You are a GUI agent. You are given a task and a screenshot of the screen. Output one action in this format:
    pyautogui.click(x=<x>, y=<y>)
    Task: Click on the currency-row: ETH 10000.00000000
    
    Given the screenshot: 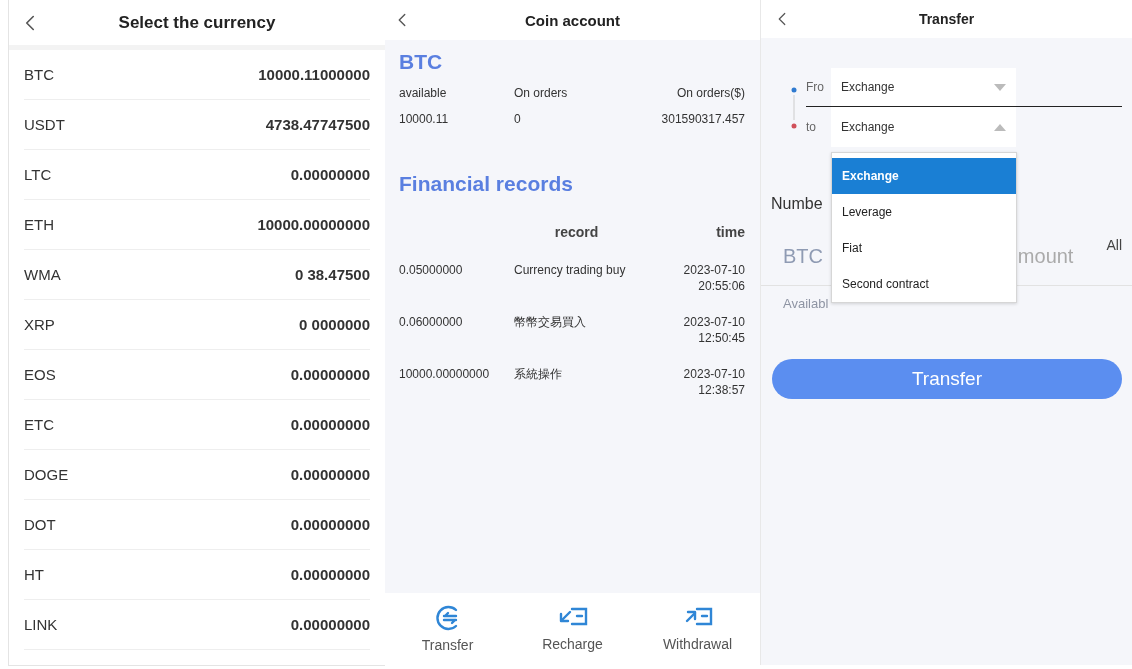 What is the action you would take?
    pyautogui.click(x=197, y=225)
    